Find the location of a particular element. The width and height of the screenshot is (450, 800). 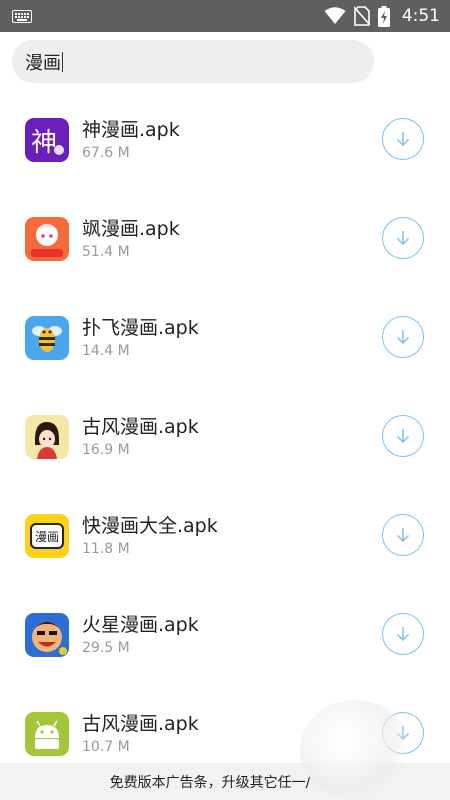

clock: 4:51 is located at coordinates (420, 16).